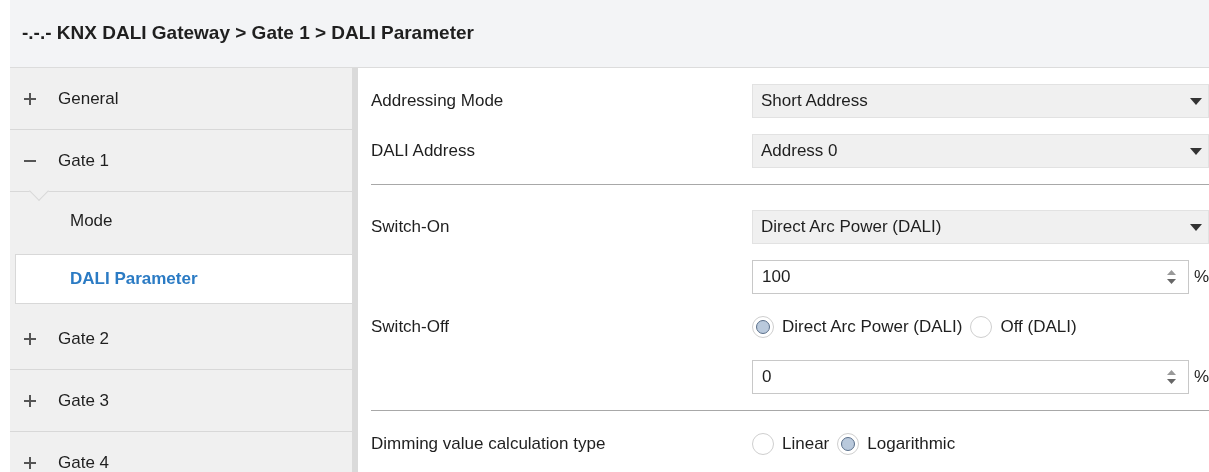 Image resolution: width=1209 pixels, height=472 pixels. Describe the element at coordinates (980, 151) in the screenshot. I see `dropdown: Address 0` at that location.